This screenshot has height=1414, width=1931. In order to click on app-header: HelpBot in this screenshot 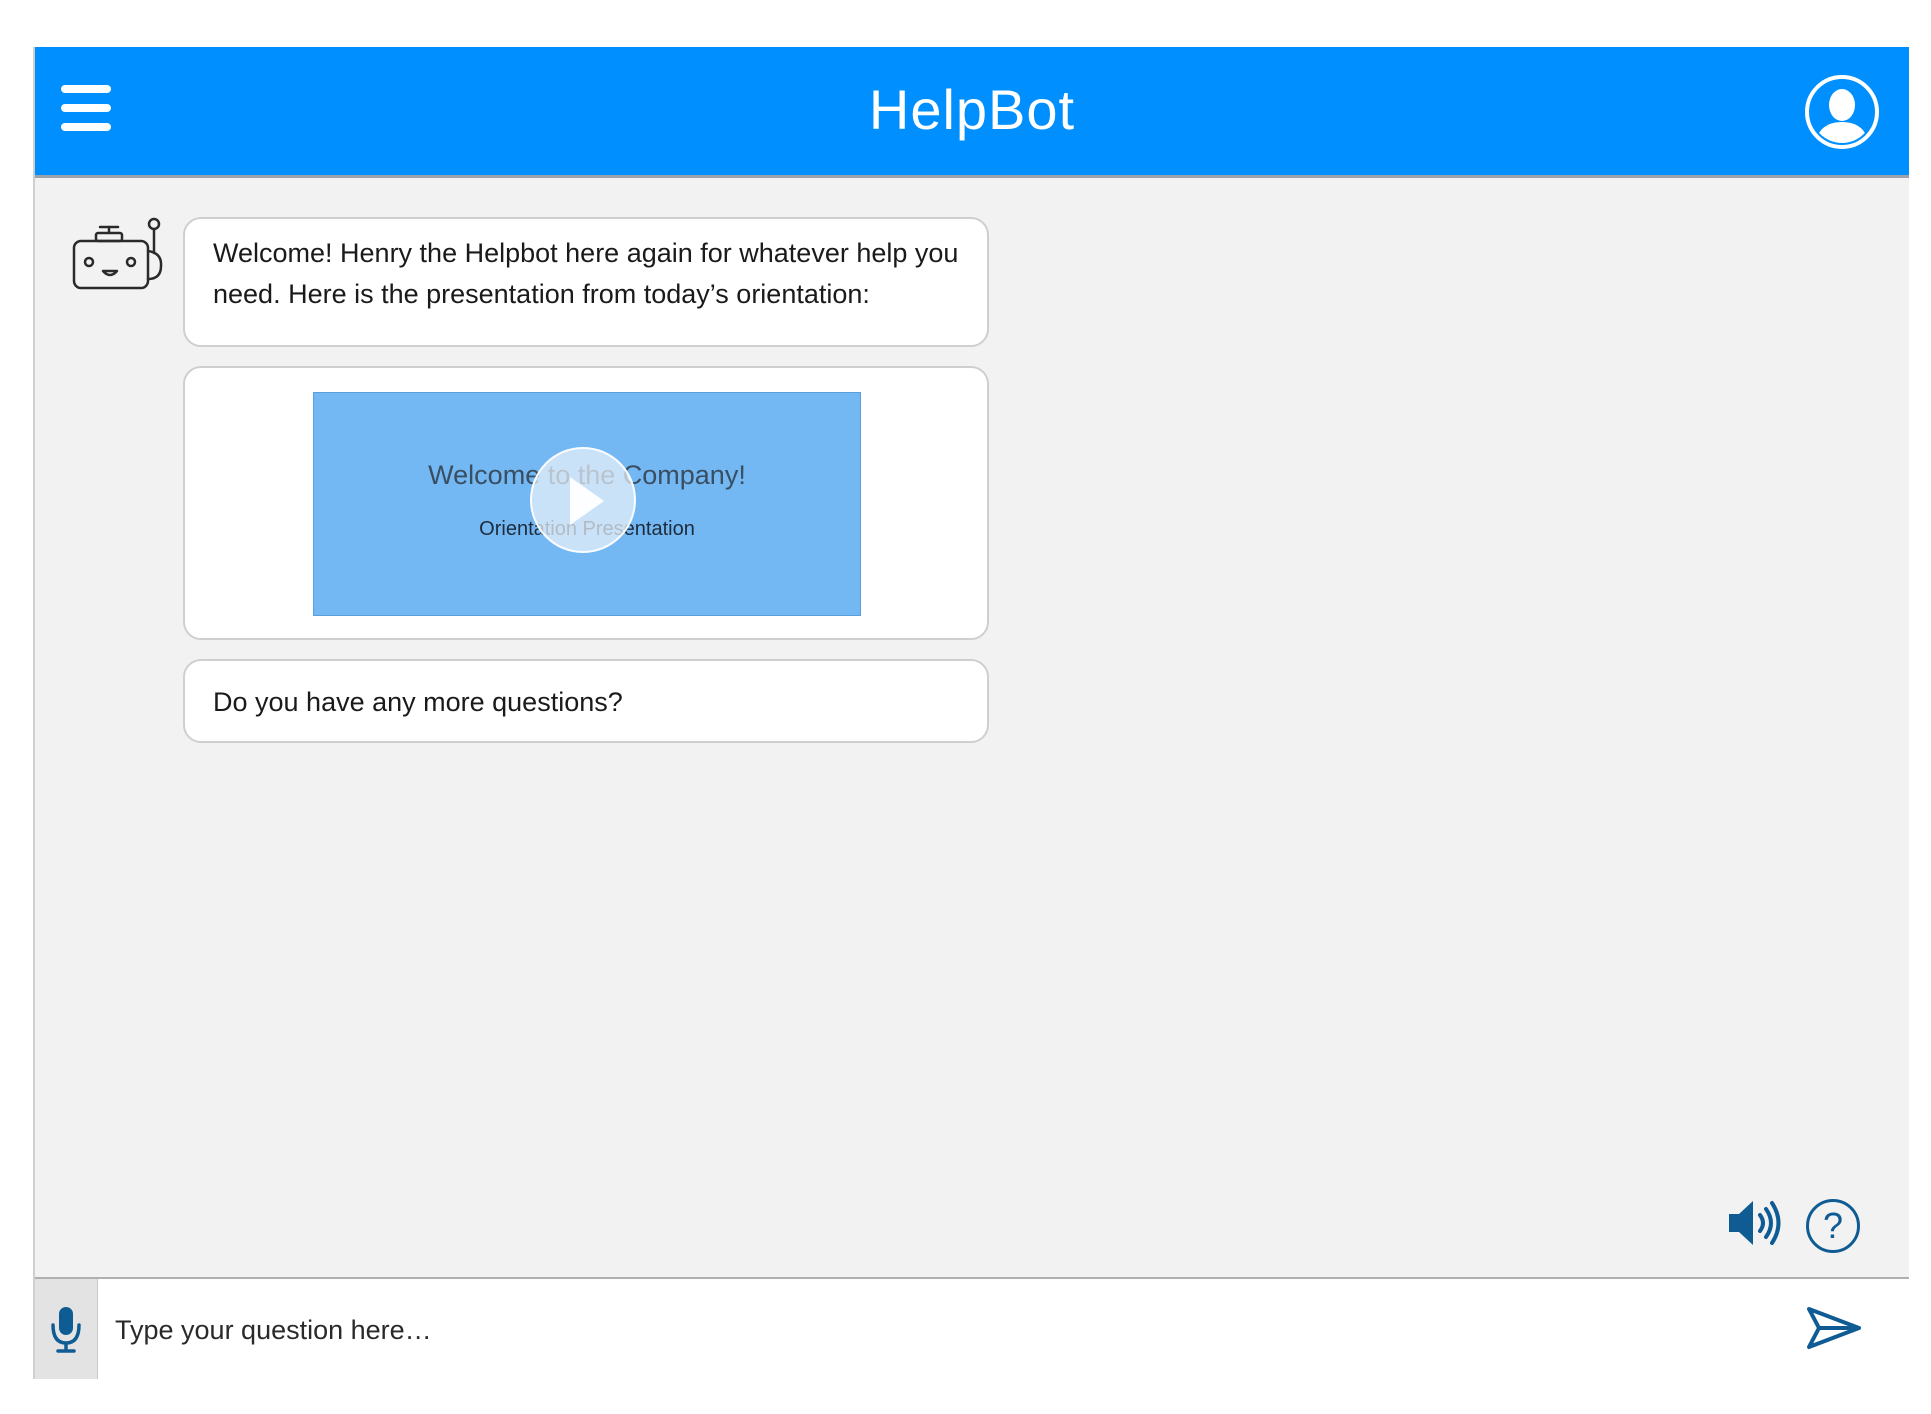, I will do `click(972, 112)`.